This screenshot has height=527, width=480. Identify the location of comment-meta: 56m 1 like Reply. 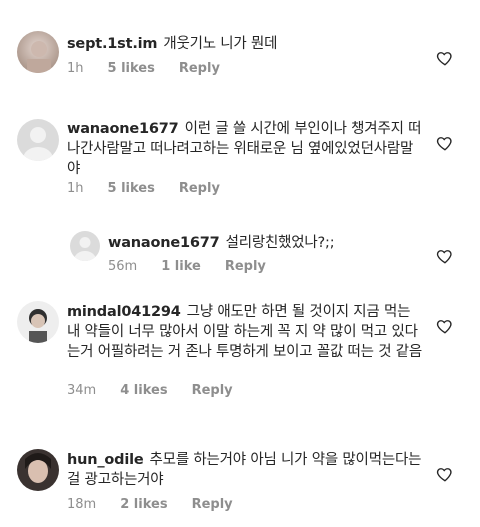
(199, 266).